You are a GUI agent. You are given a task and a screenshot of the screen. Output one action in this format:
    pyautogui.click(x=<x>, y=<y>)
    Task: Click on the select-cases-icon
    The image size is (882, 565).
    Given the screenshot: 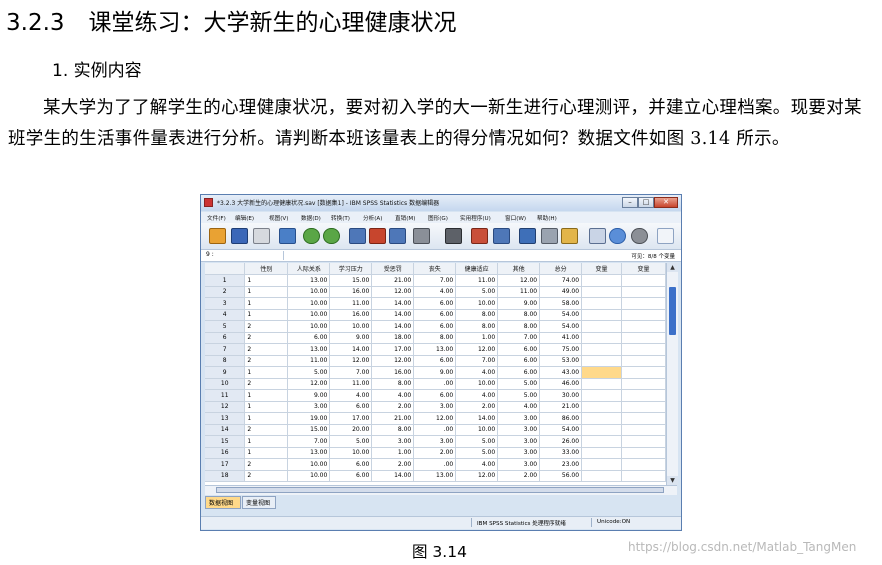 What is the action you would take?
    pyautogui.click(x=569, y=236)
    